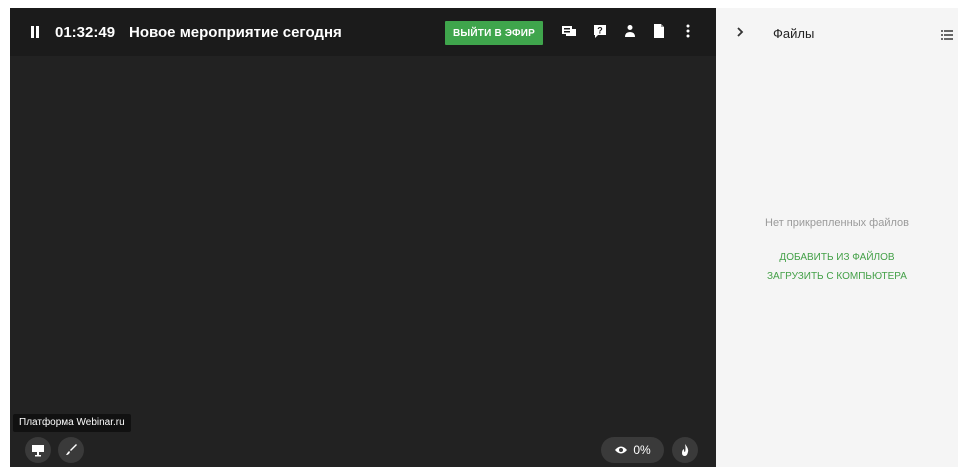 The image size is (958, 467). I want to click on presentation-icon, so click(38, 451).